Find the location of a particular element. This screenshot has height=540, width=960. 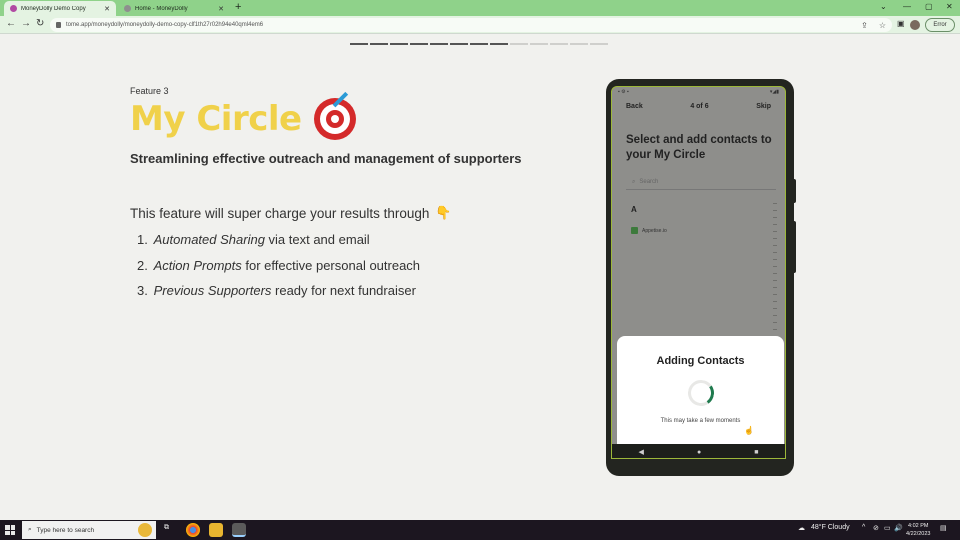

bookmark-star-icon: ☆ is located at coordinates (882, 25).